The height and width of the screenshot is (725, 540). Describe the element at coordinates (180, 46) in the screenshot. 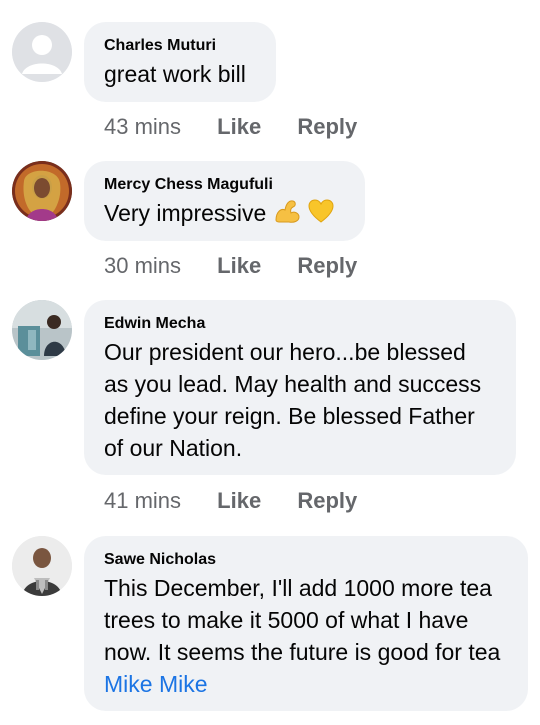

I see `comment-author: Charles Muturi` at that location.